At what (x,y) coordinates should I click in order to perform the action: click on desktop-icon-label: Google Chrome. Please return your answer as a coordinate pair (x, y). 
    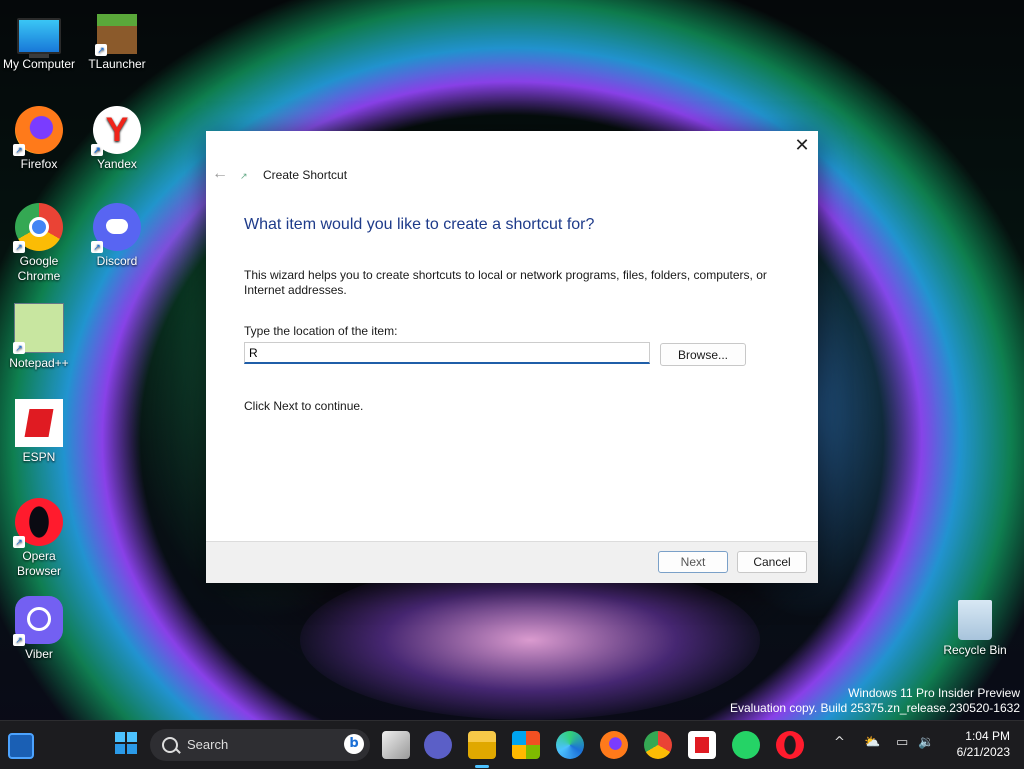
    Looking at the image, I should click on (39, 268).